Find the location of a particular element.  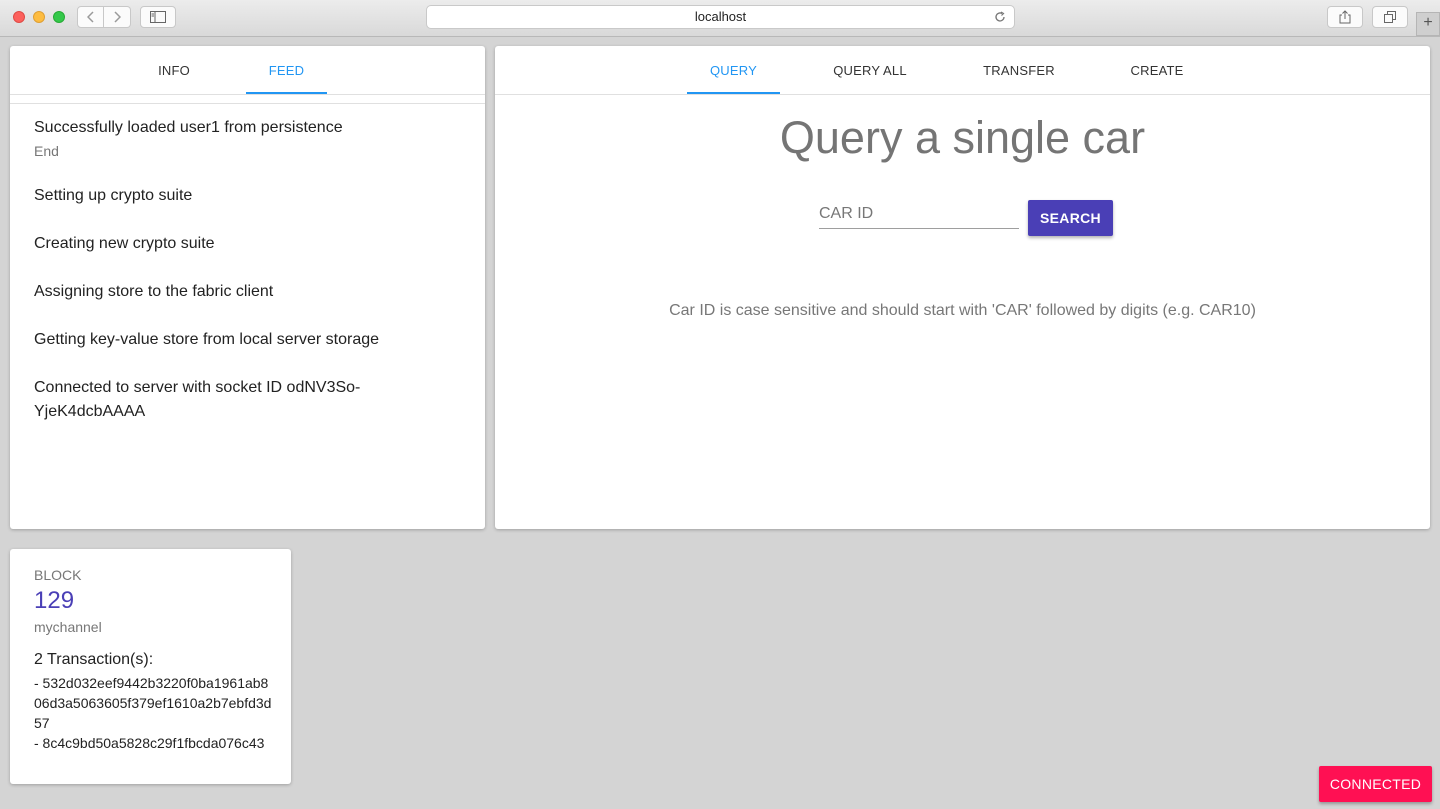

reload-button is located at coordinates (1000, 18).